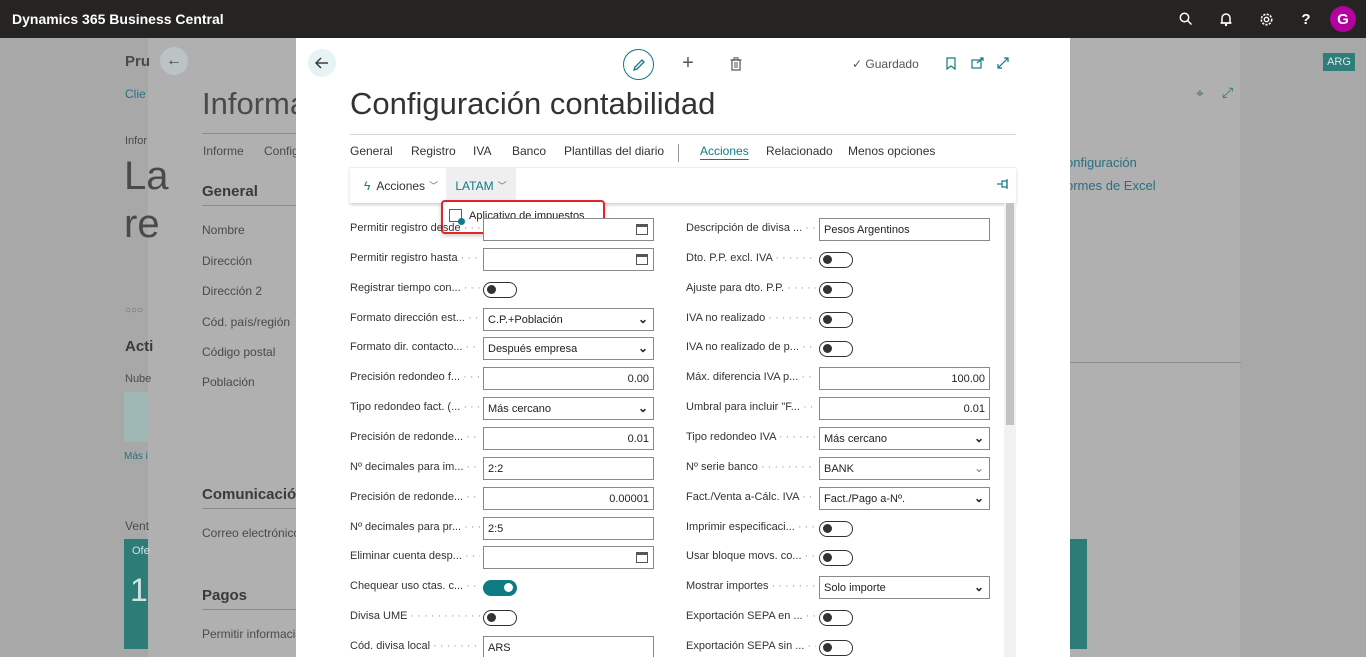 Image resolution: width=1366 pixels, height=657 pixels. I want to click on gear-icon, so click(1266, 19).